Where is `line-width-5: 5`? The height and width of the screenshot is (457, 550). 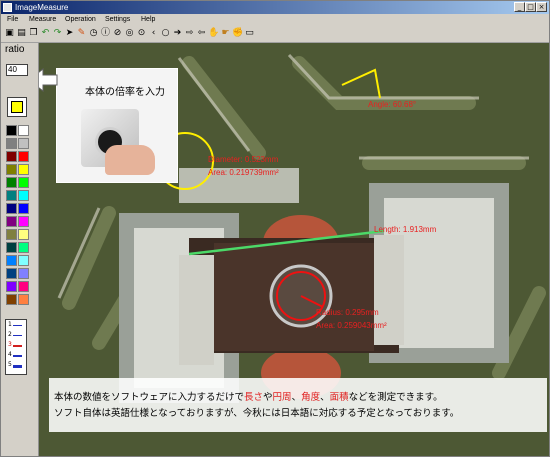
line-width-5: 5 is located at coordinates (16, 365).